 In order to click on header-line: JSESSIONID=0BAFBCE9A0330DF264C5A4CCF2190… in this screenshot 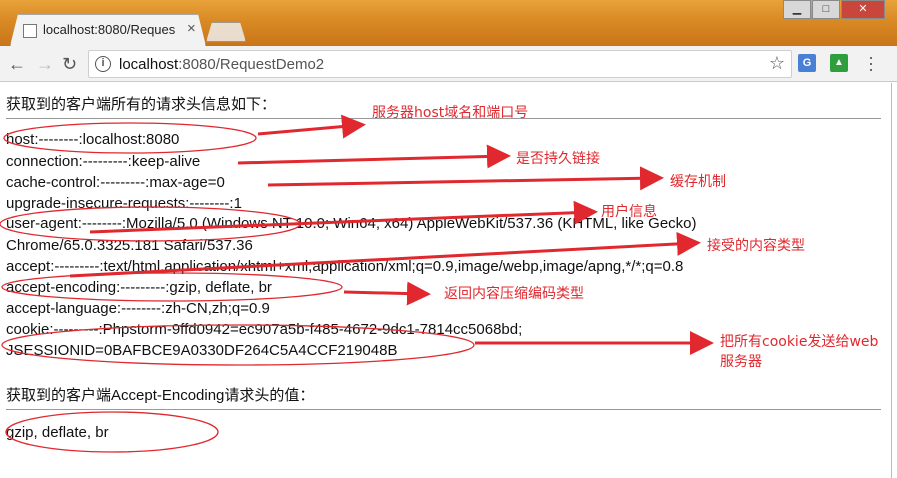, I will do `click(202, 350)`.